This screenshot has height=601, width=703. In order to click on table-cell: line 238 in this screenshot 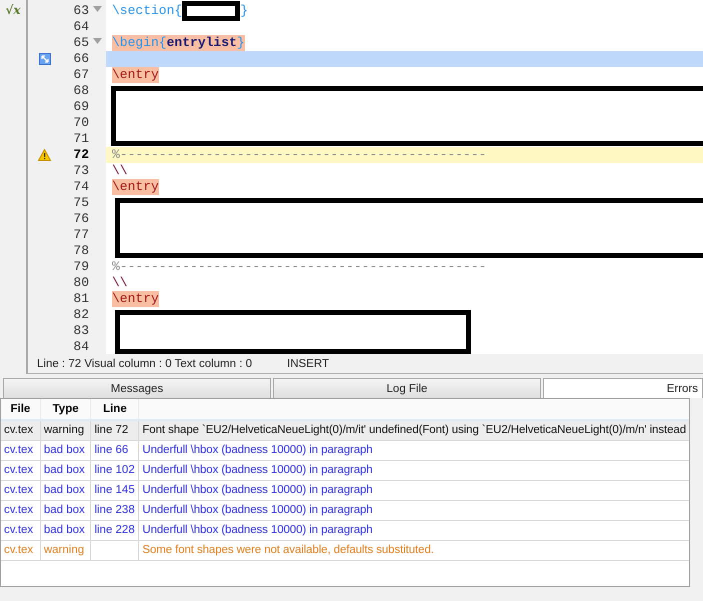, I will do `click(114, 510)`.